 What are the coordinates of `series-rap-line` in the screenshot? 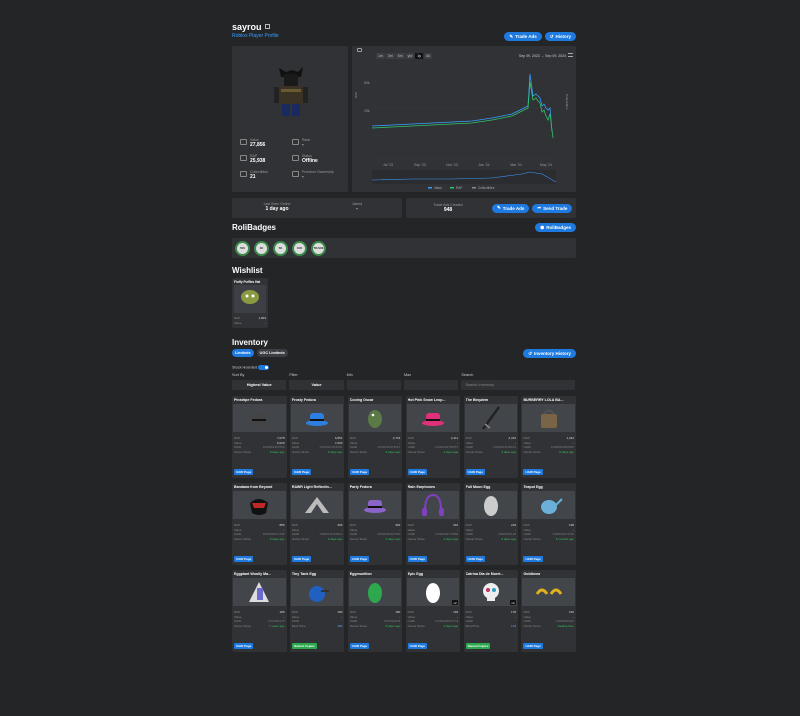 It's located at (462, 110).